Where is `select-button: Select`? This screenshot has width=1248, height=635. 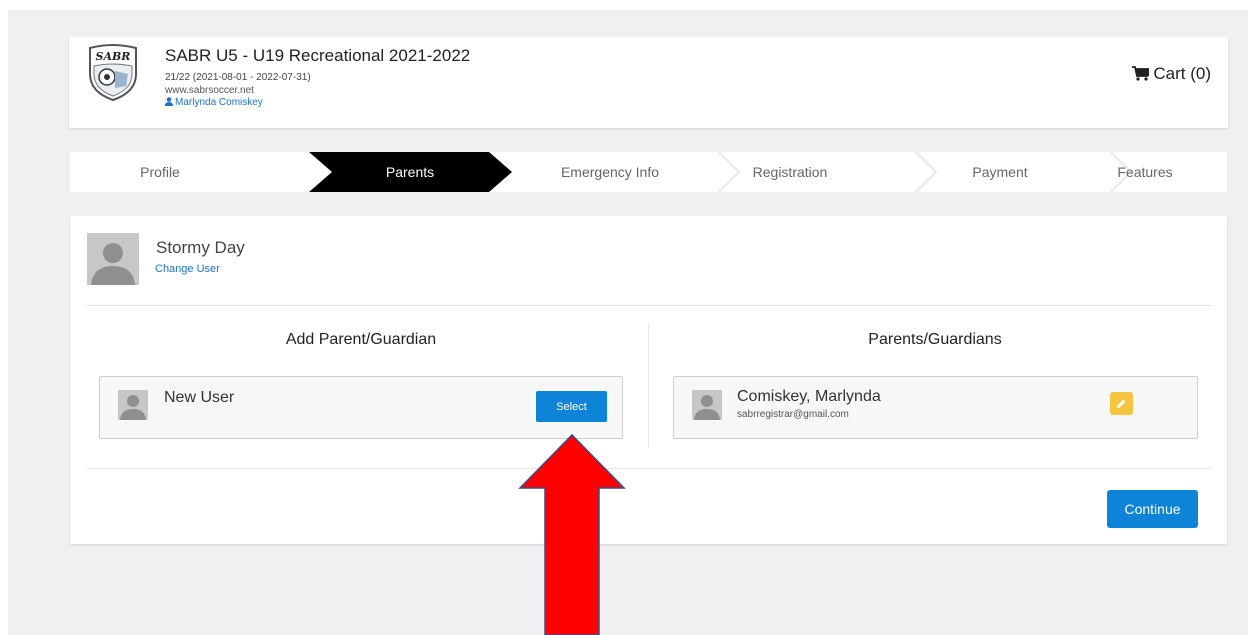 select-button: Select is located at coordinates (571, 406).